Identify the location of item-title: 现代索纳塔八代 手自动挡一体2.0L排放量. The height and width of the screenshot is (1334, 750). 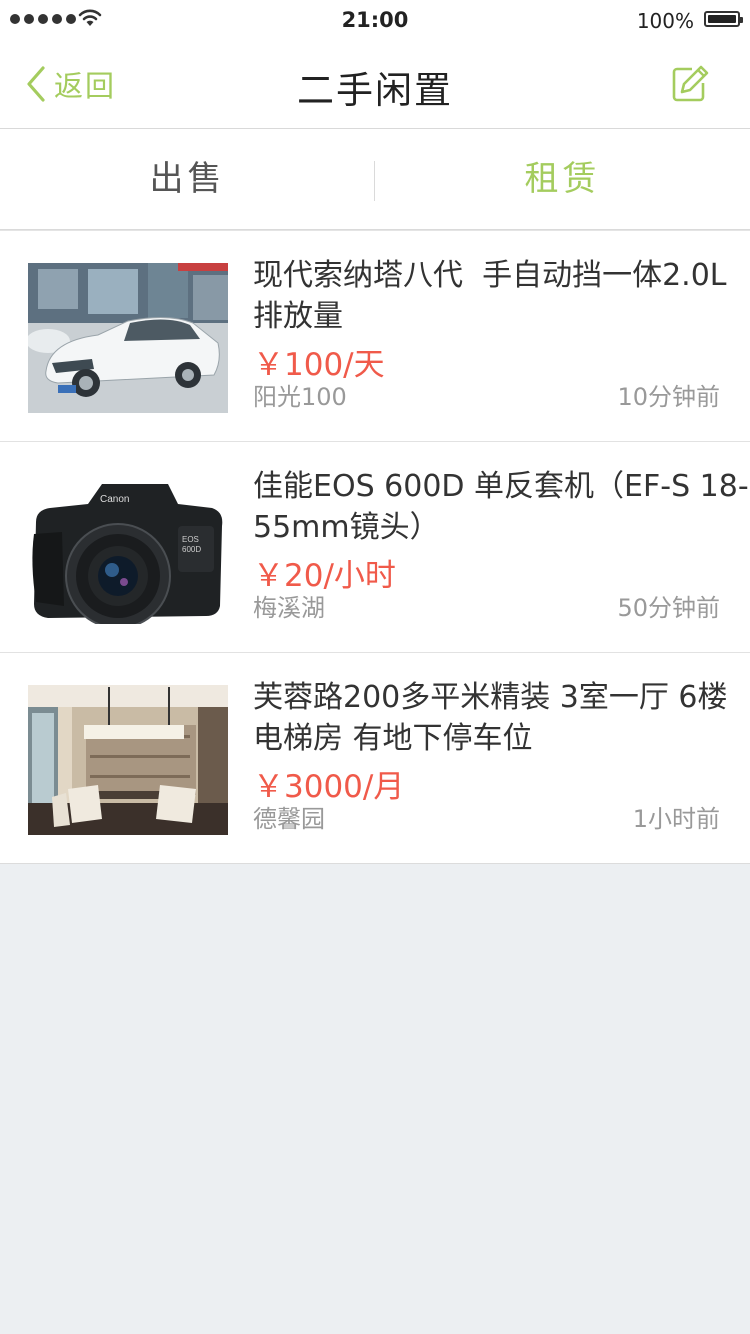
(490, 296).